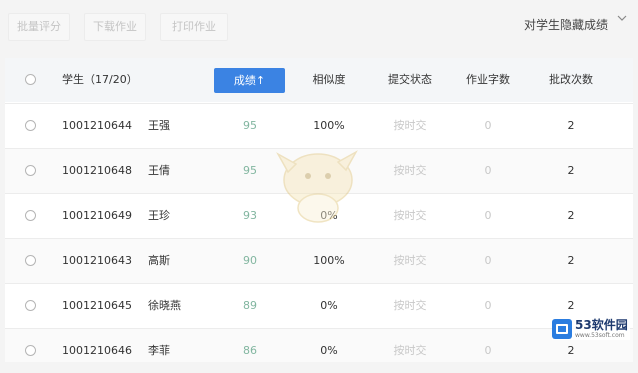 Image resolution: width=638 pixels, height=373 pixels. Describe the element at coordinates (159, 215) in the screenshot. I see `student-name: 王珍` at that location.